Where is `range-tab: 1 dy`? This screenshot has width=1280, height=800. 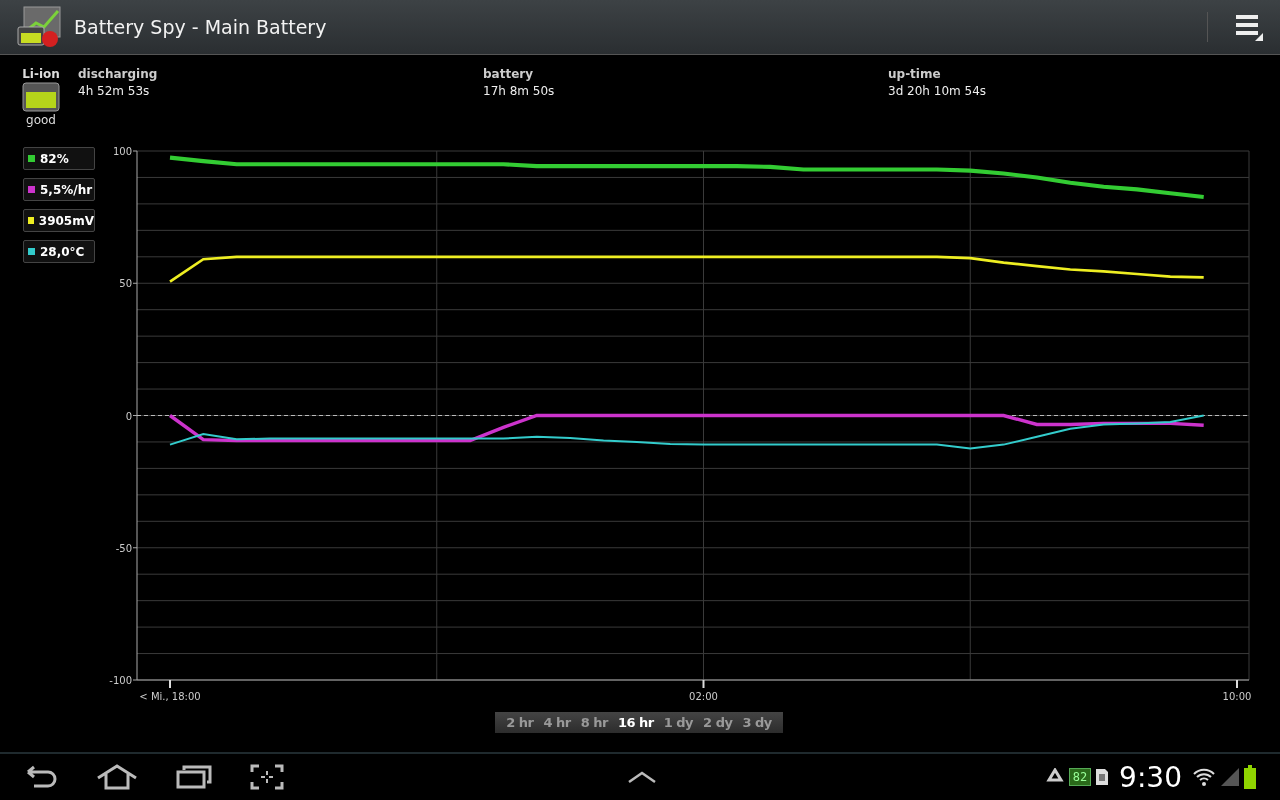
range-tab: 1 dy is located at coordinates (678, 722).